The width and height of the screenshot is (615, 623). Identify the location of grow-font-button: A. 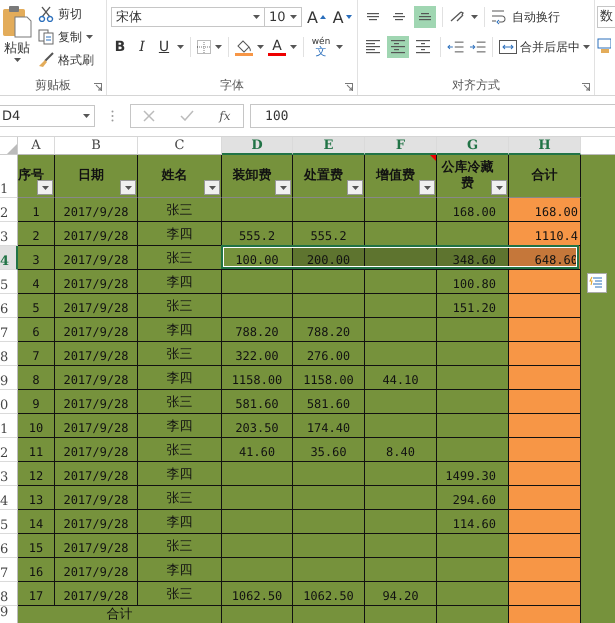
(317, 17).